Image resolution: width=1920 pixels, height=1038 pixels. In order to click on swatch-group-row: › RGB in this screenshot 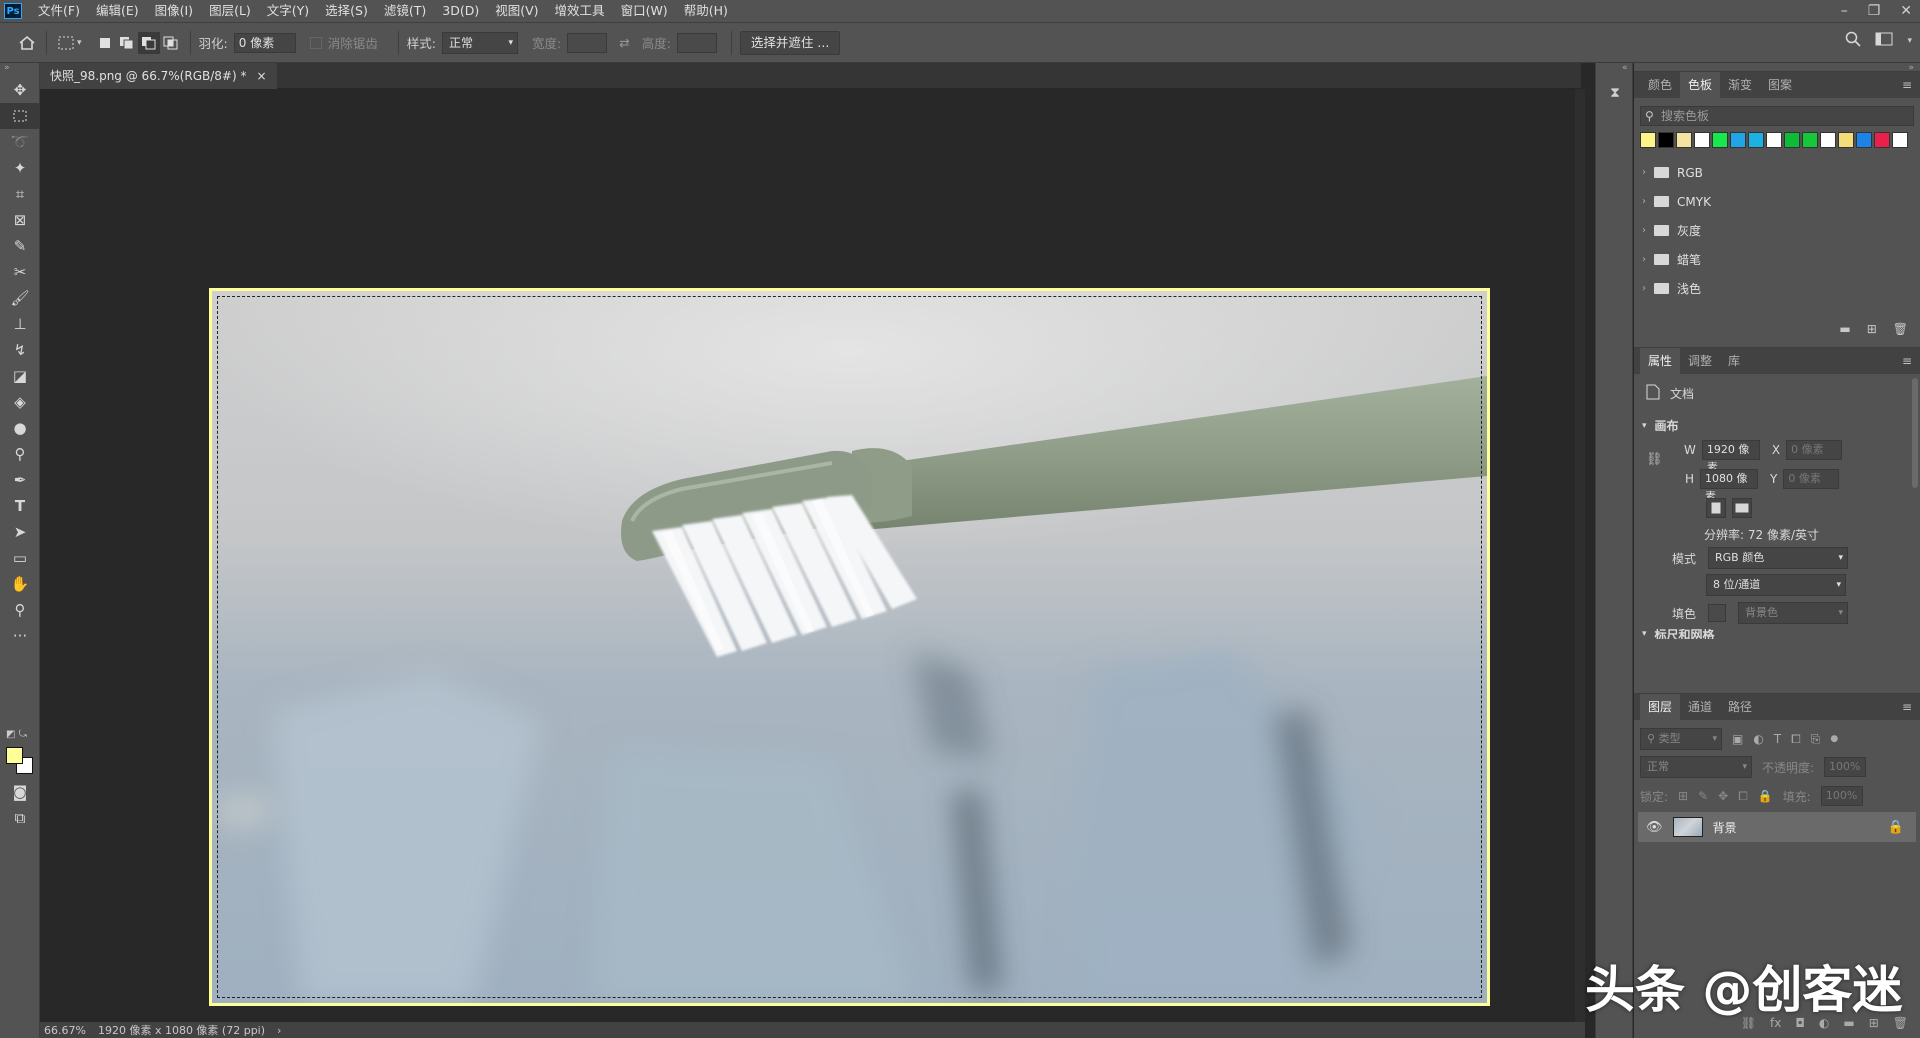, I will do `click(1777, 172)`.